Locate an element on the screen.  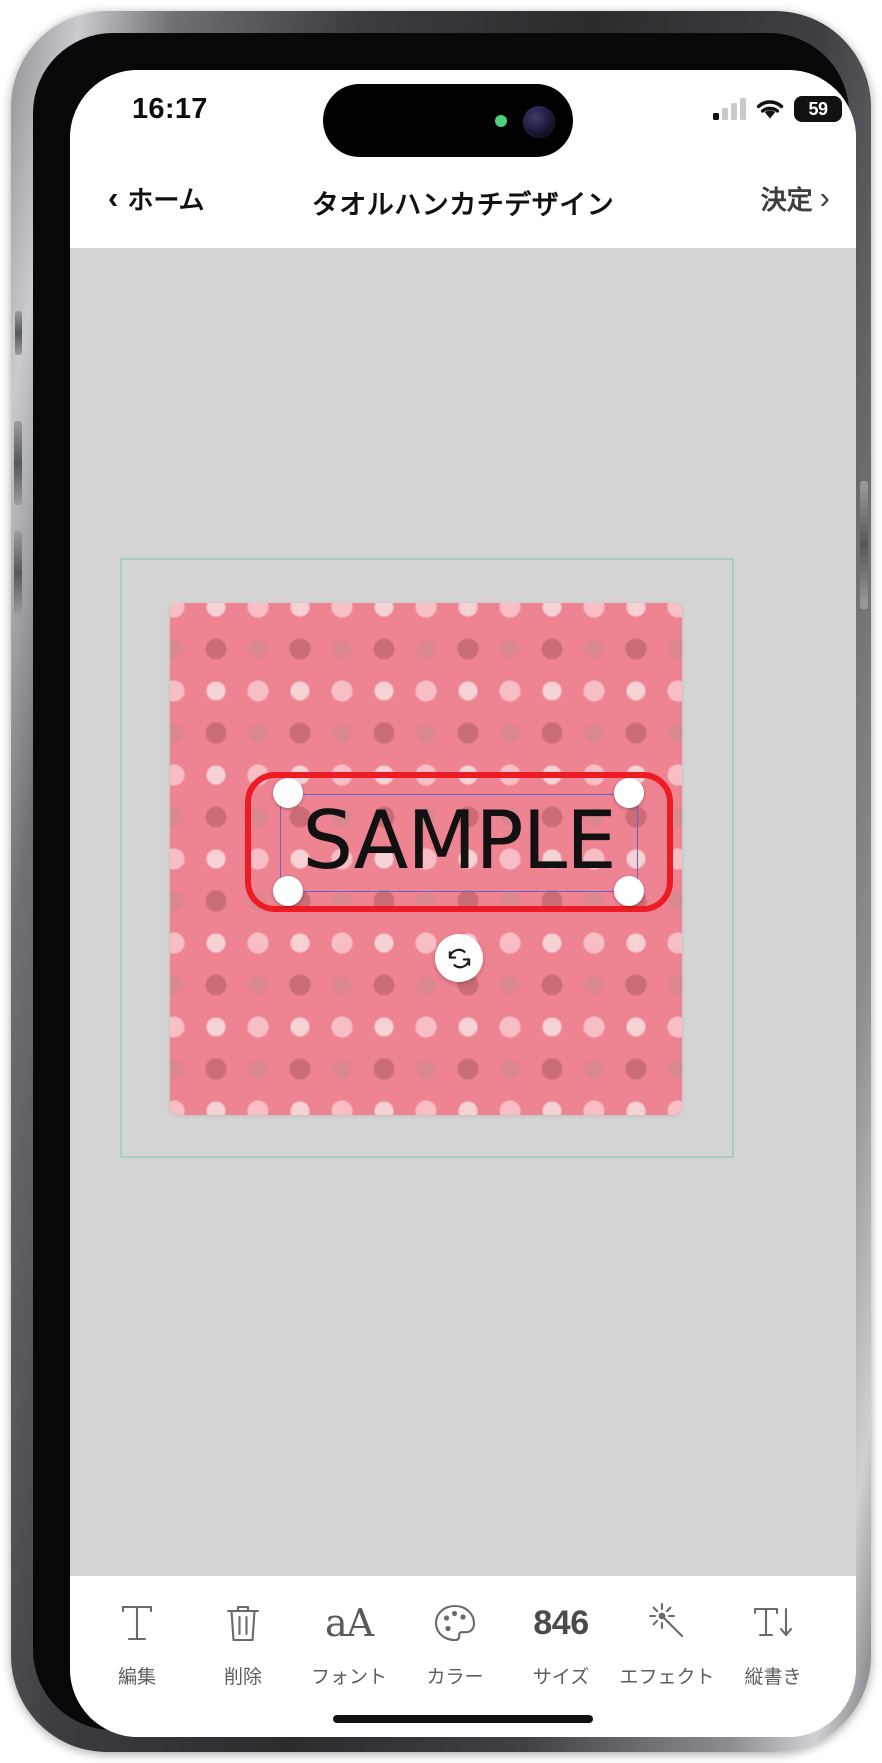
text-object-selection: SAMPLE is located at coordinates (459, 842).